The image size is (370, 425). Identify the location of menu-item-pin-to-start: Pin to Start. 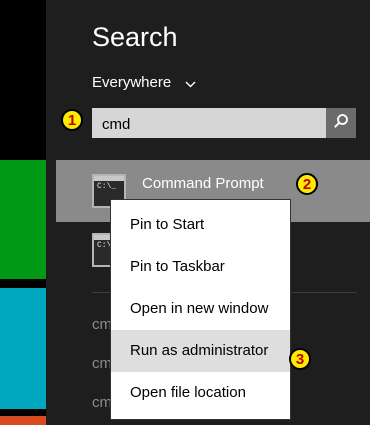
(200, 225).